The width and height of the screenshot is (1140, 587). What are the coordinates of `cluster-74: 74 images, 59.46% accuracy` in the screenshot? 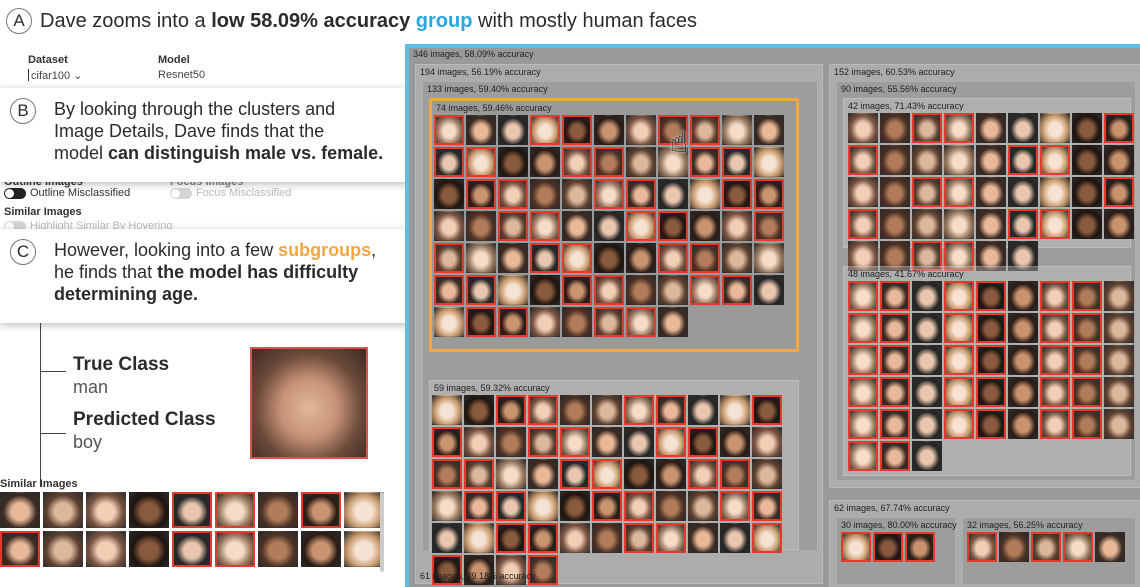 It's located at (614, 225).